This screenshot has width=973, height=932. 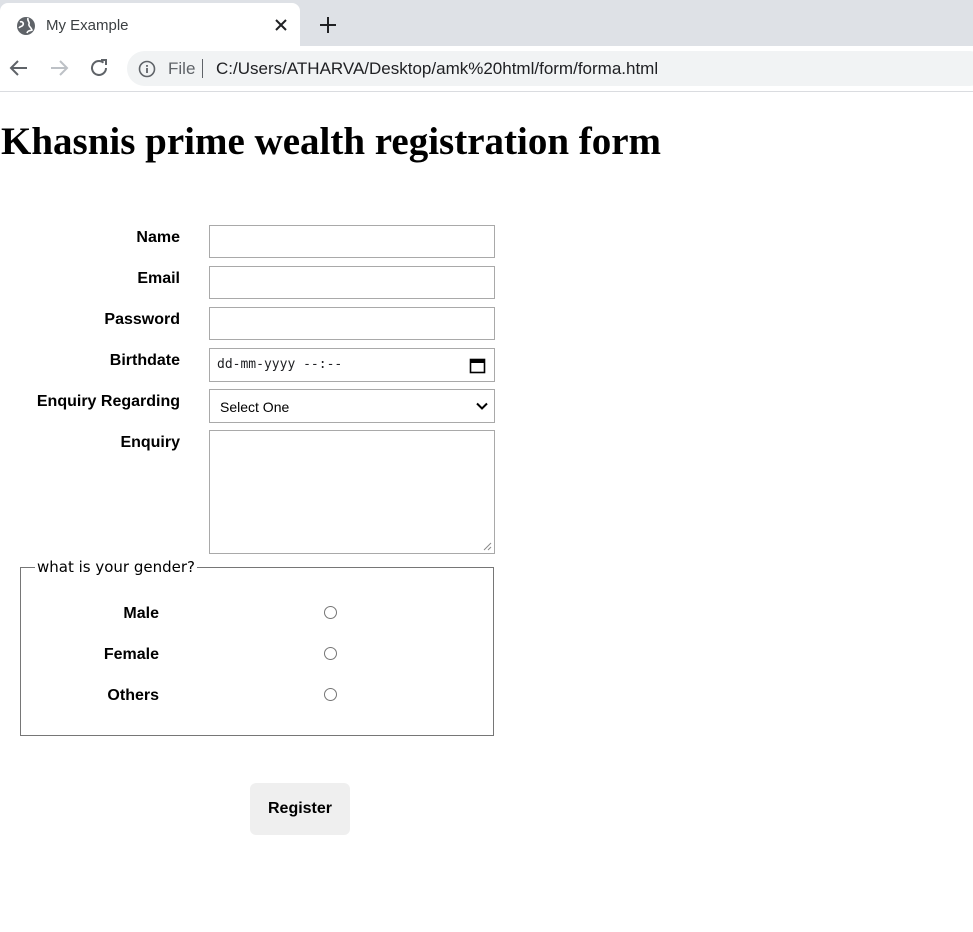 What do you see at coordinates (19, 68) in the screenshot?
I see `back-arrow-icon` at bounding box center [19, 68].